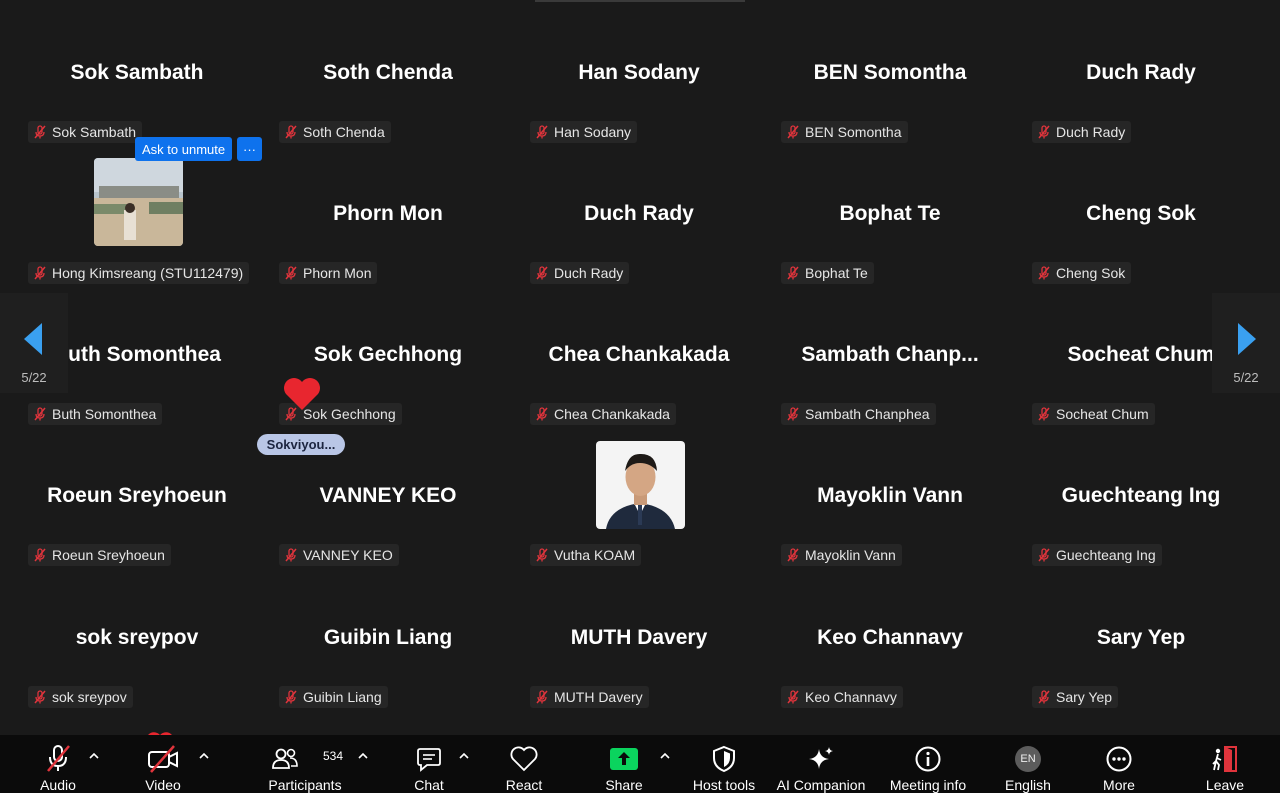 The height and width of the screenshot is (793, 1280). I want to click on participant-tile: Roeun Sreyhoeun Roeun Sreyhoeun, so click(137, 506).